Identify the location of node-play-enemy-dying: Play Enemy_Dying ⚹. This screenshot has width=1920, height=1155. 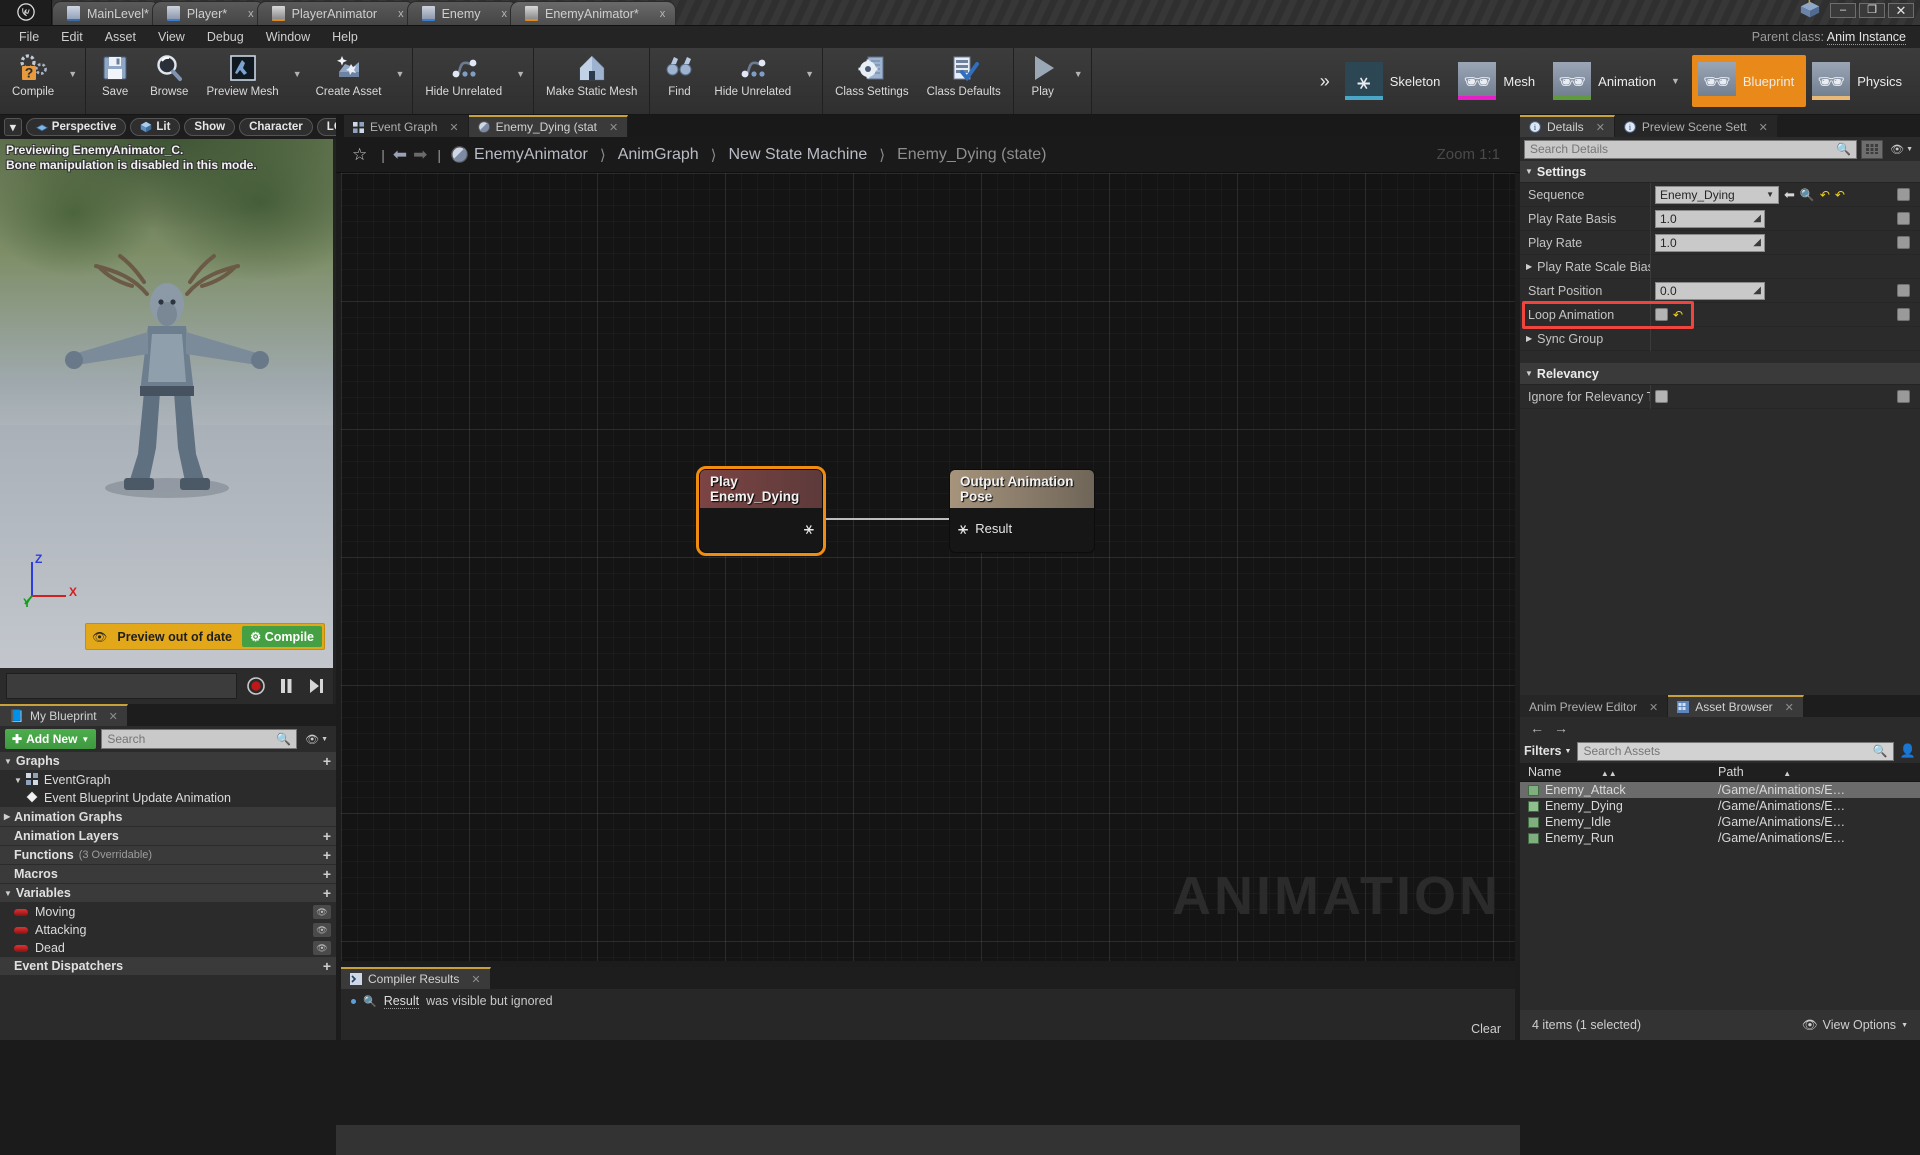
(761, 511).